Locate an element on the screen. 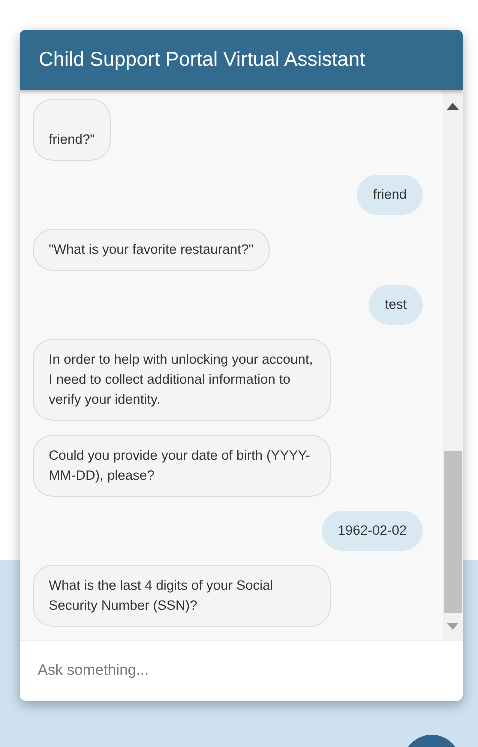  scroll-up-icon is located at coordinates (453, 106).